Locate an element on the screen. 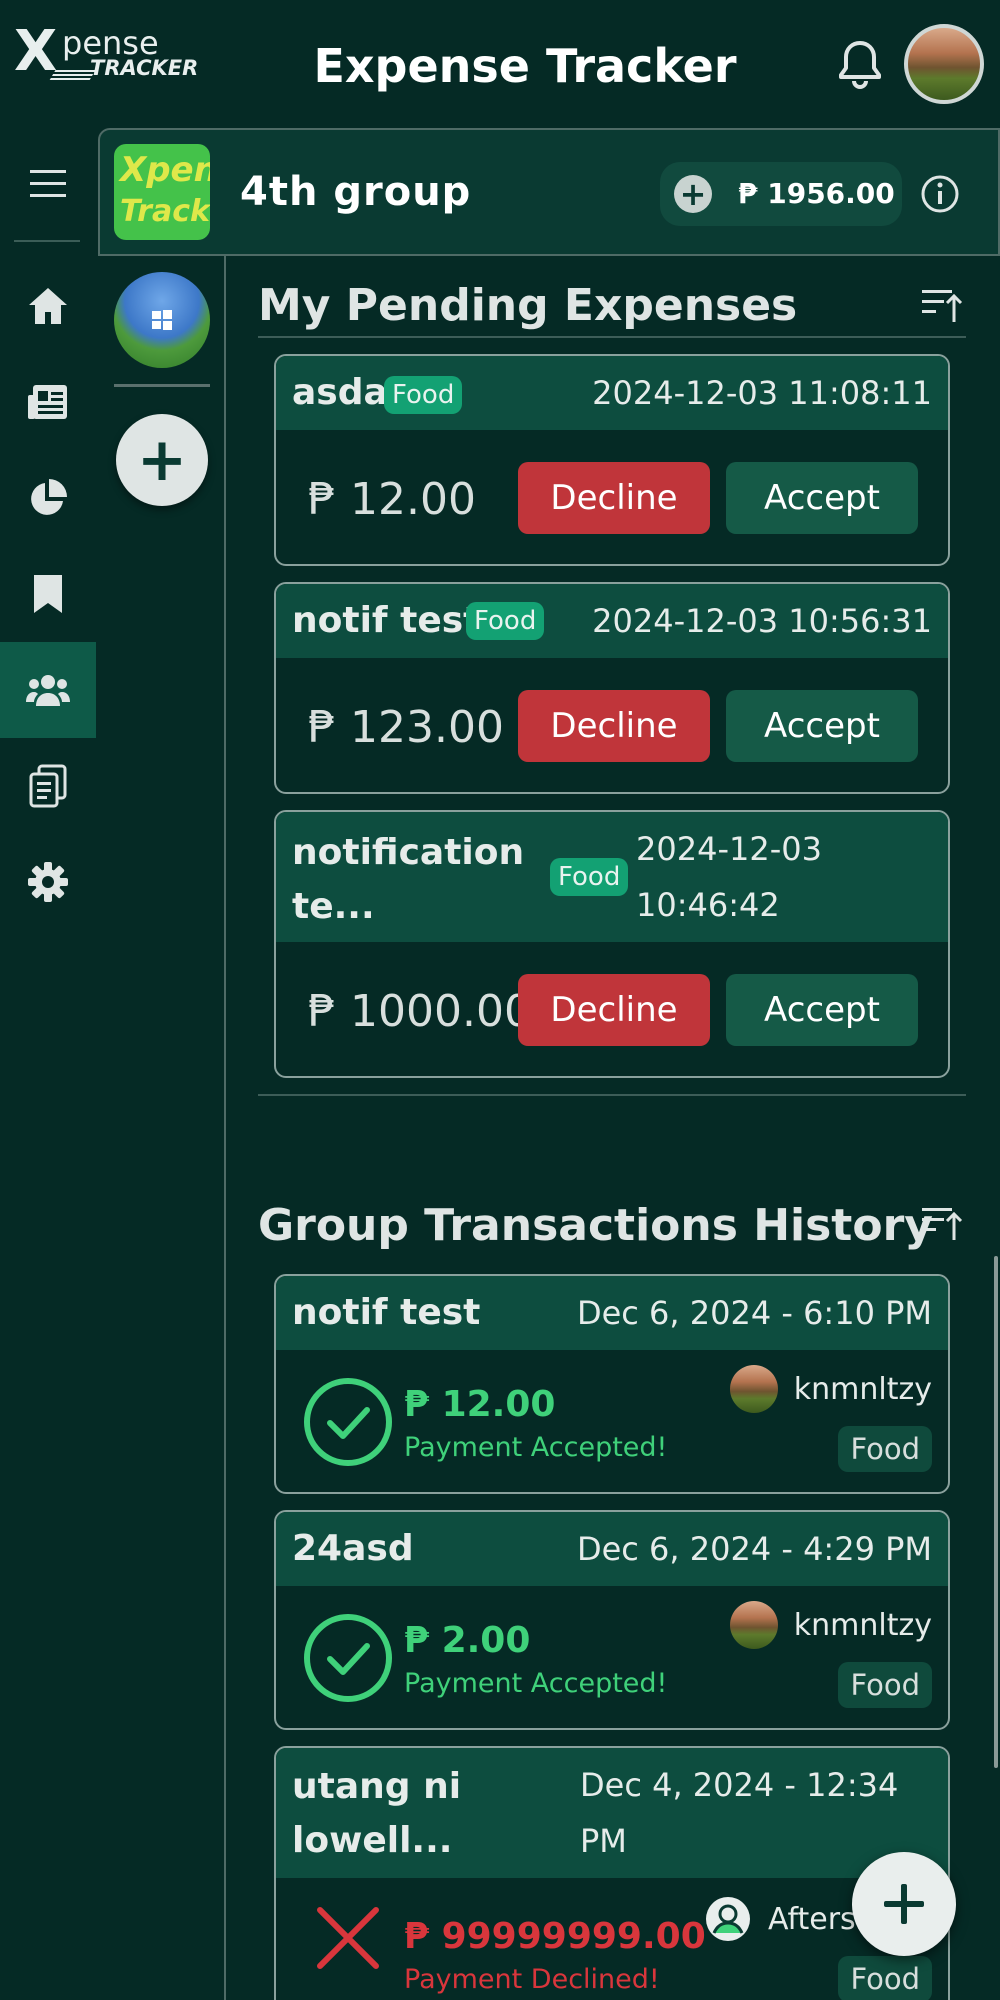 The image size is (1000, 2000). group-logo-line2: Tracke is located at coordinates (165, 211).